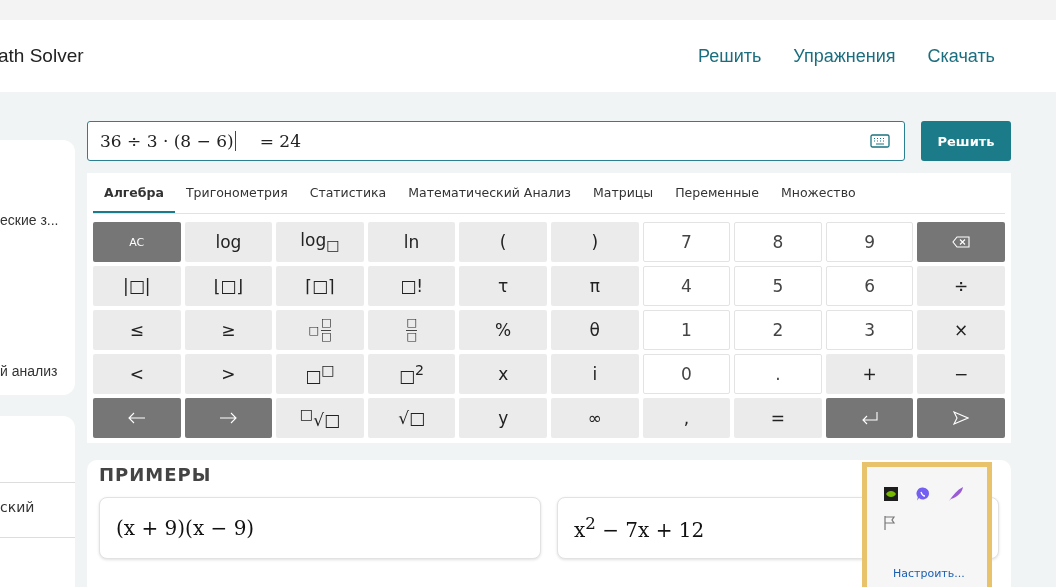 This screenshot has height=587, width=1056. I want to click on key: ⌈□⌉, so click(320, 286).